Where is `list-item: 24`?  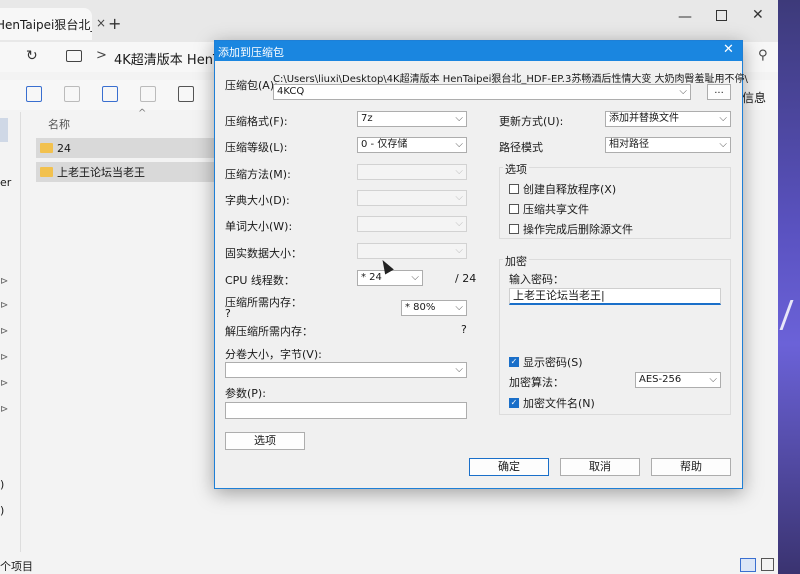
list-item: 24 is located at coordinates (131, 148).